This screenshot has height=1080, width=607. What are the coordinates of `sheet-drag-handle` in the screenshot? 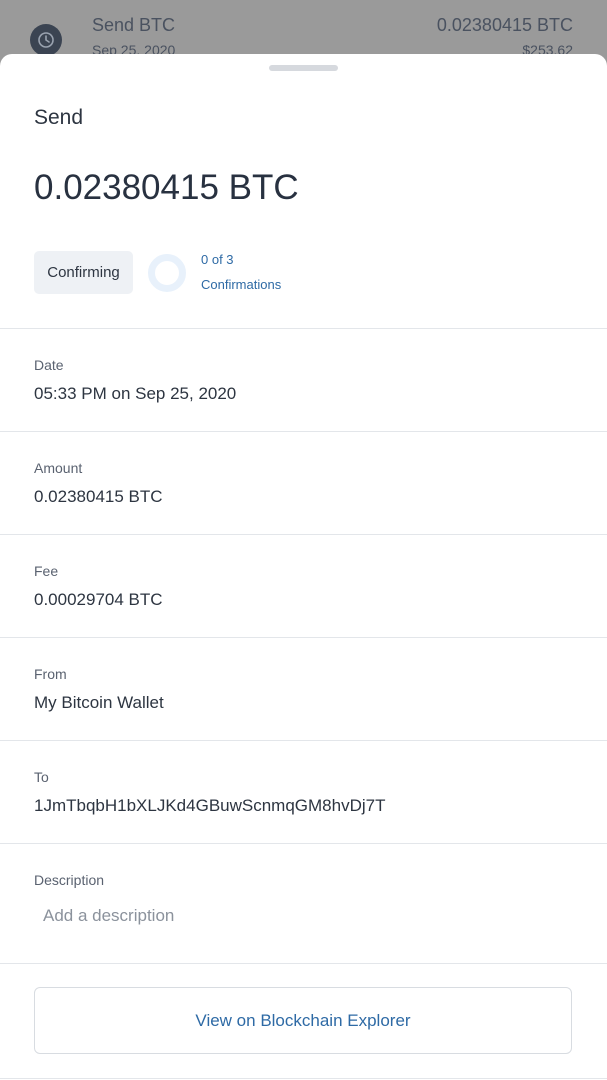 It's located at (303, 68).